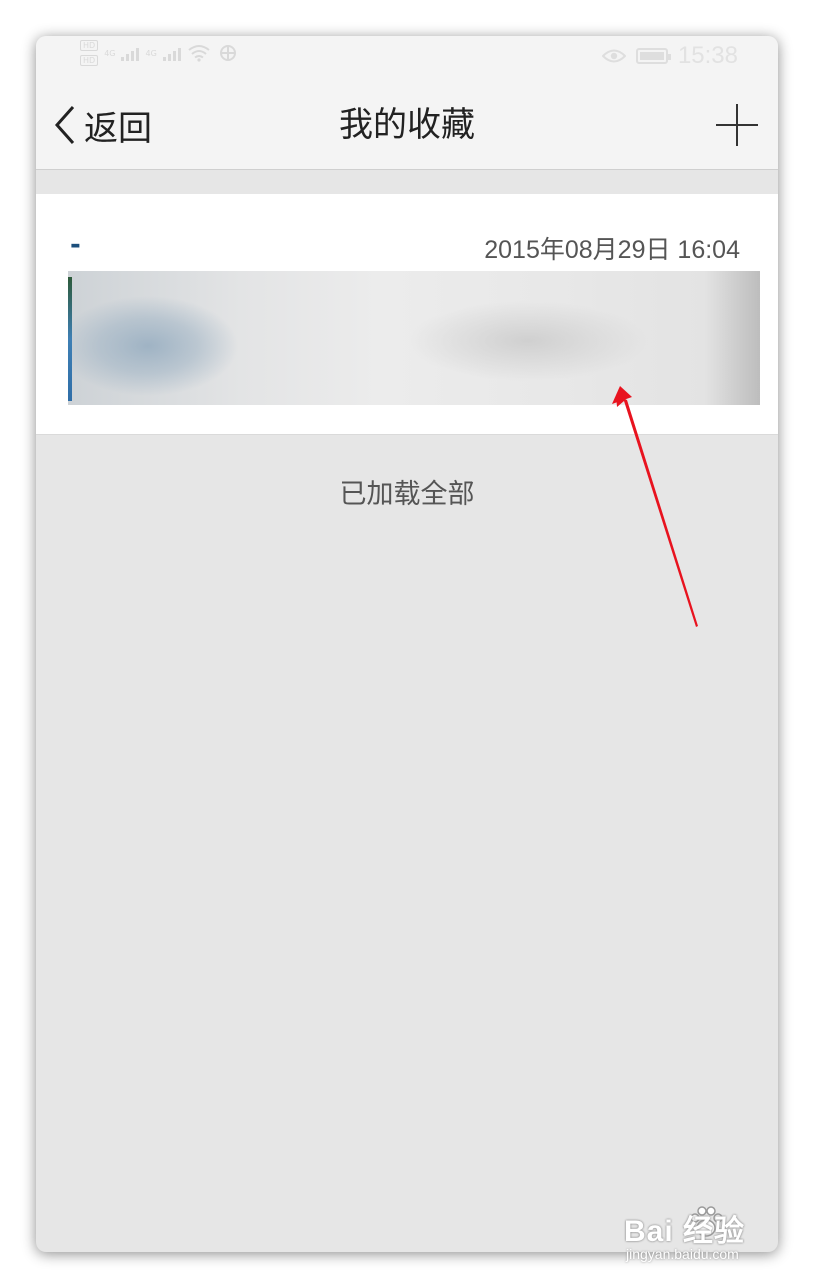 The height and width of the screenshot is (1288, 814). I want to click on wifi-icon, so click(199, 53).